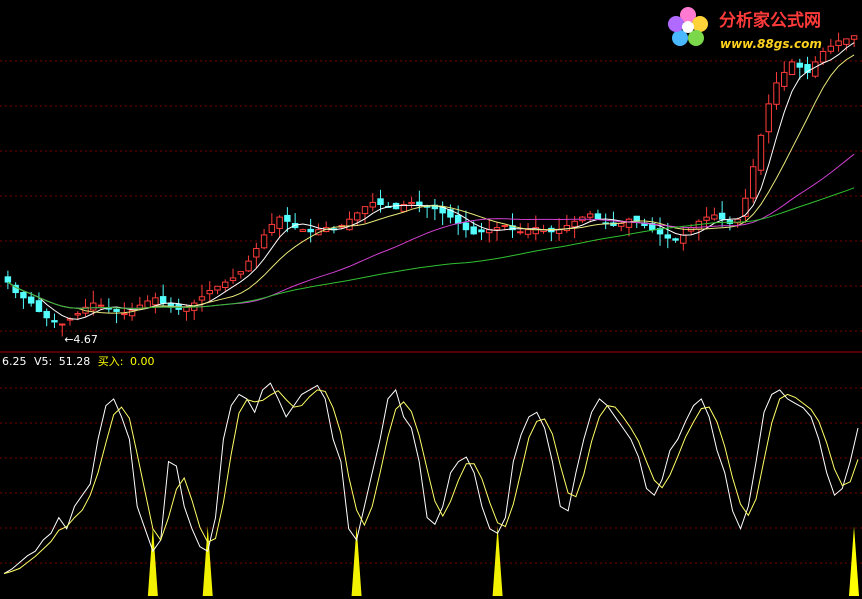 The width and height of the screenshot is (862, 599). Describe the element at coordinates (770, 20) in the screenshot. I see `watermark-title: 分析家公式网` at that location.